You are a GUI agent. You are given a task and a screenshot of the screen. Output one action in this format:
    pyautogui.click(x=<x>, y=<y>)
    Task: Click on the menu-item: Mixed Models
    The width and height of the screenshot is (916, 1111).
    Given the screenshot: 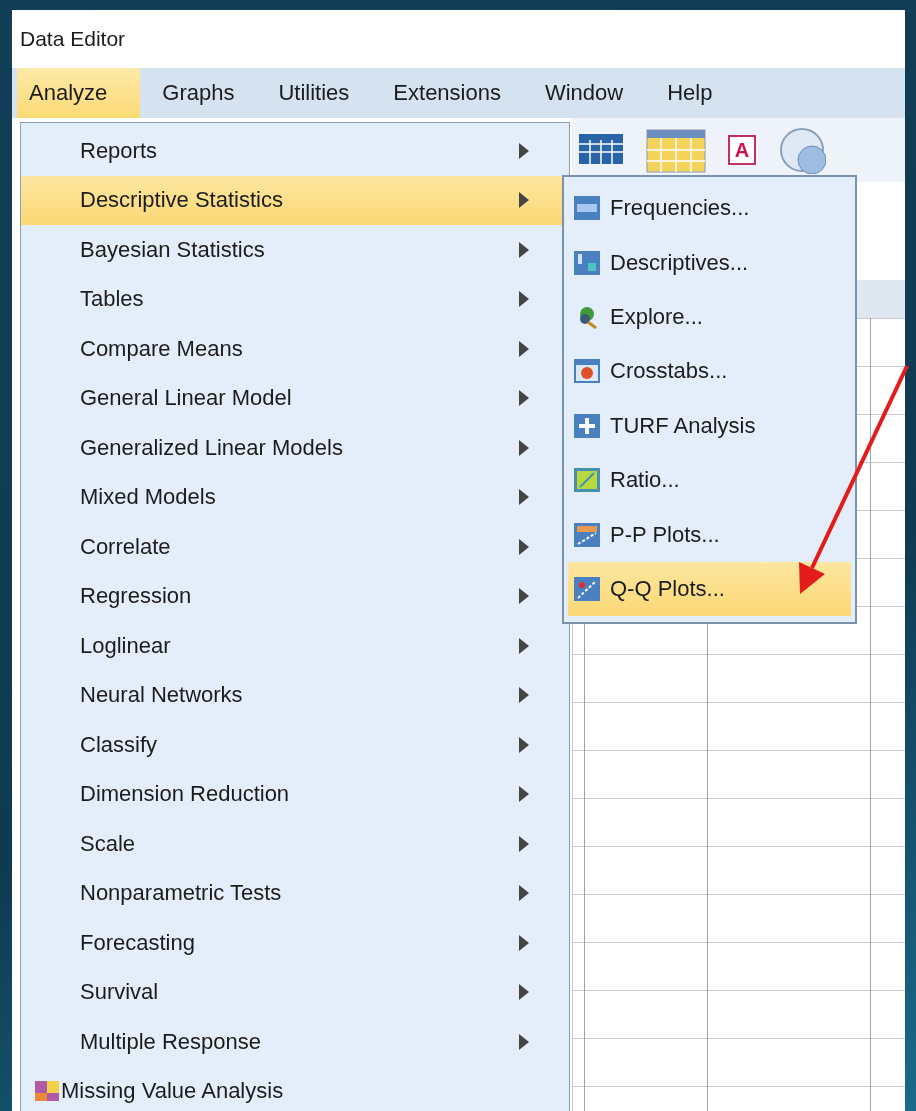 What is the action you would take?
    pyautogui.click(x=295, y=497)
    